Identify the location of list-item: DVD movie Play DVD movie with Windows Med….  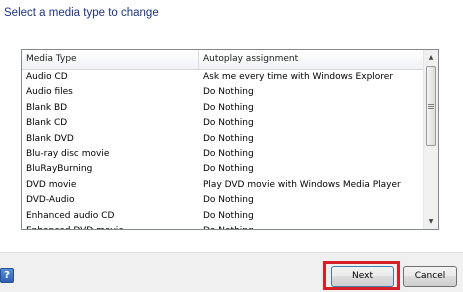
(222, 185).